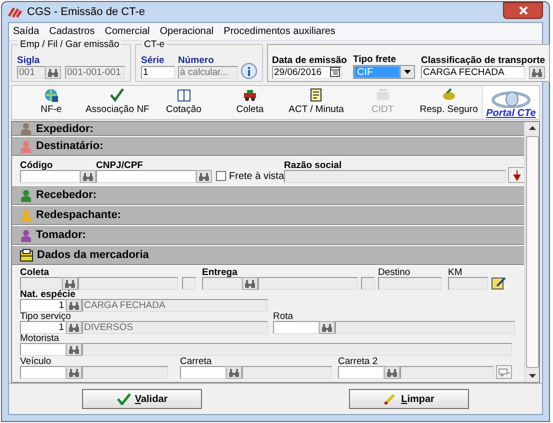  Describe the element at coordinates (127, 31) in the screenshot. I see `menu-item: Comercial` at that location.